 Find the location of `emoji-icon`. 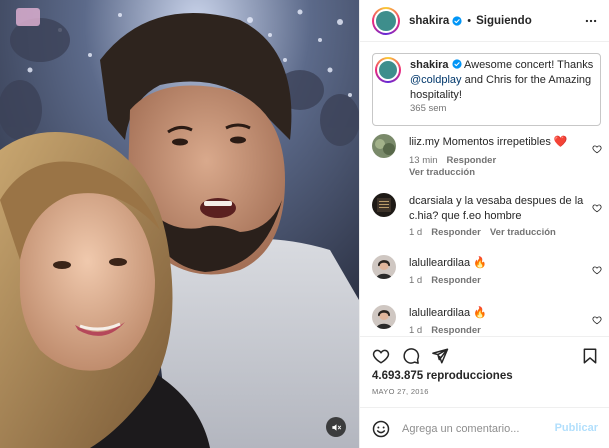

emoji-icon is located at coordinates (381, 429).